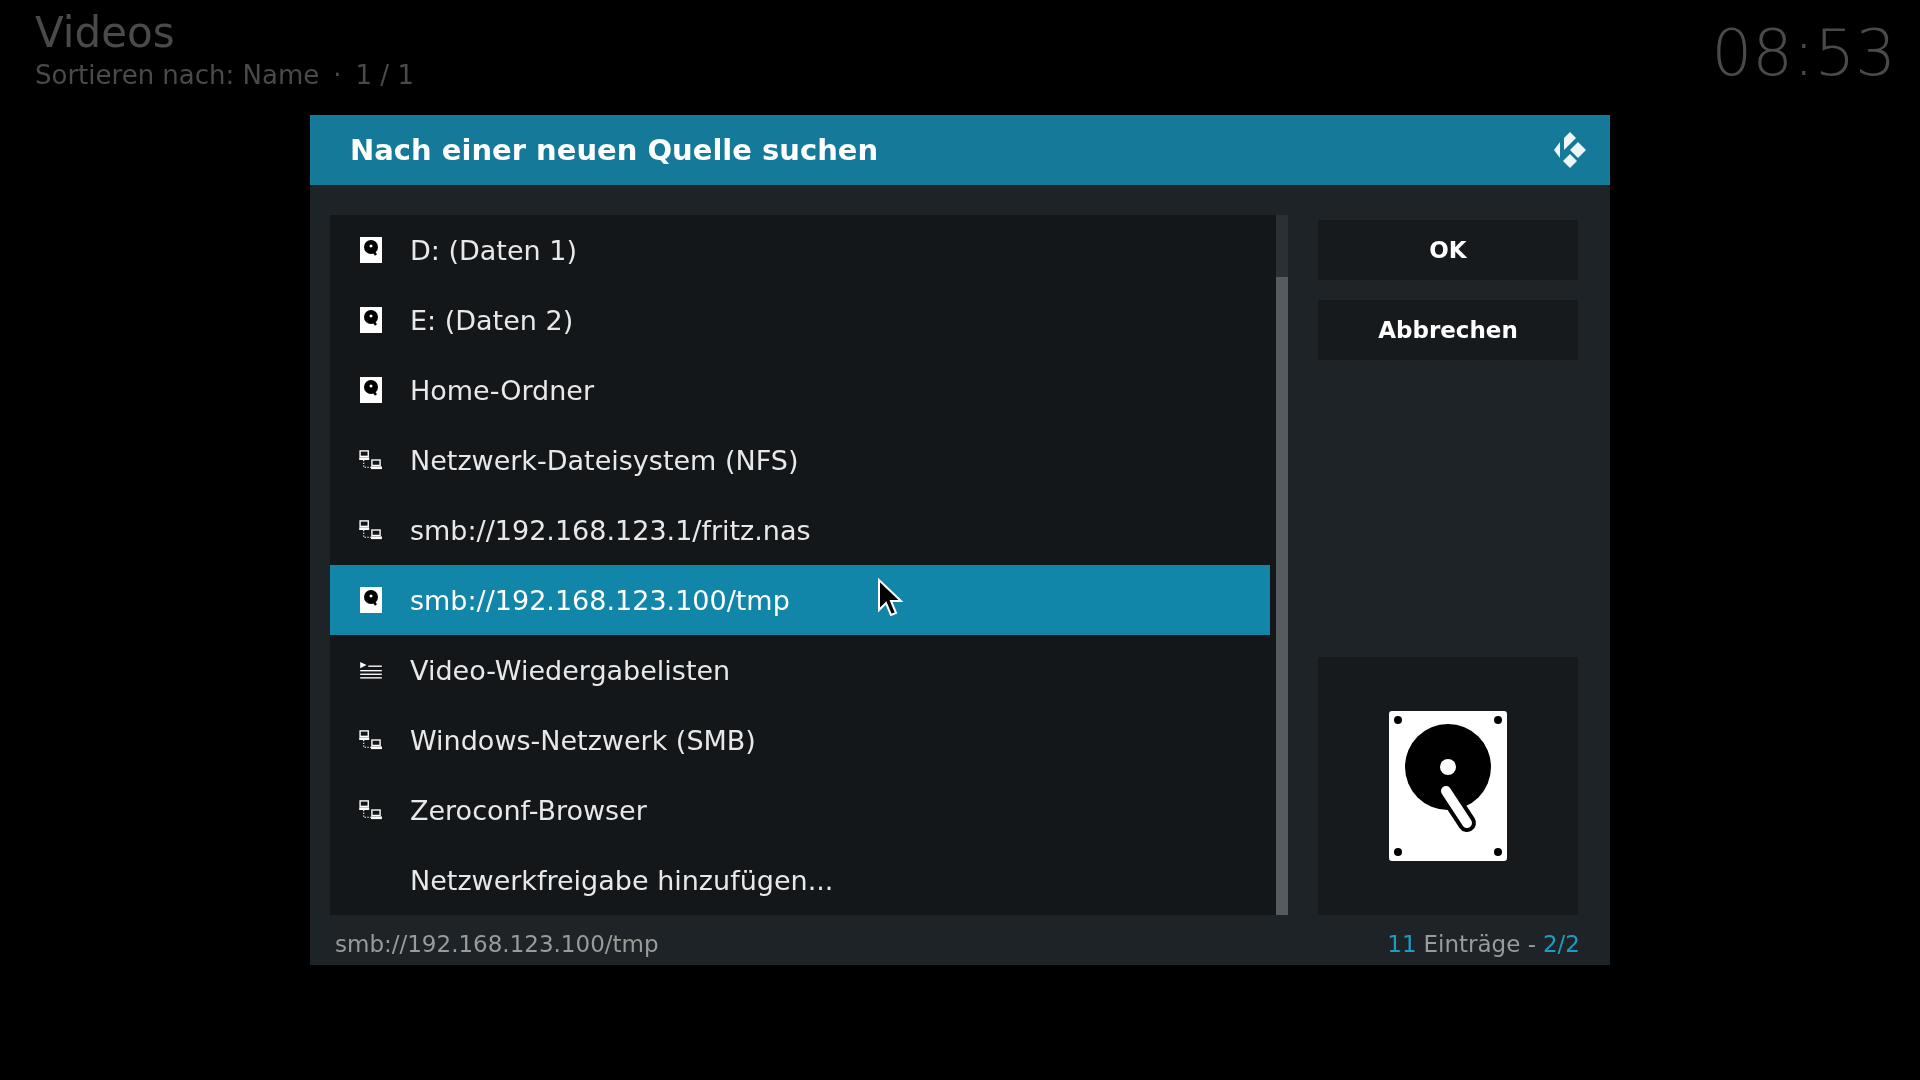 Image resolution: width=1920 pixels, height=1080 pixels. Describe the element at coordinates (1448, 250) in the screenshot. I see `dialog-button: OK` at that location.